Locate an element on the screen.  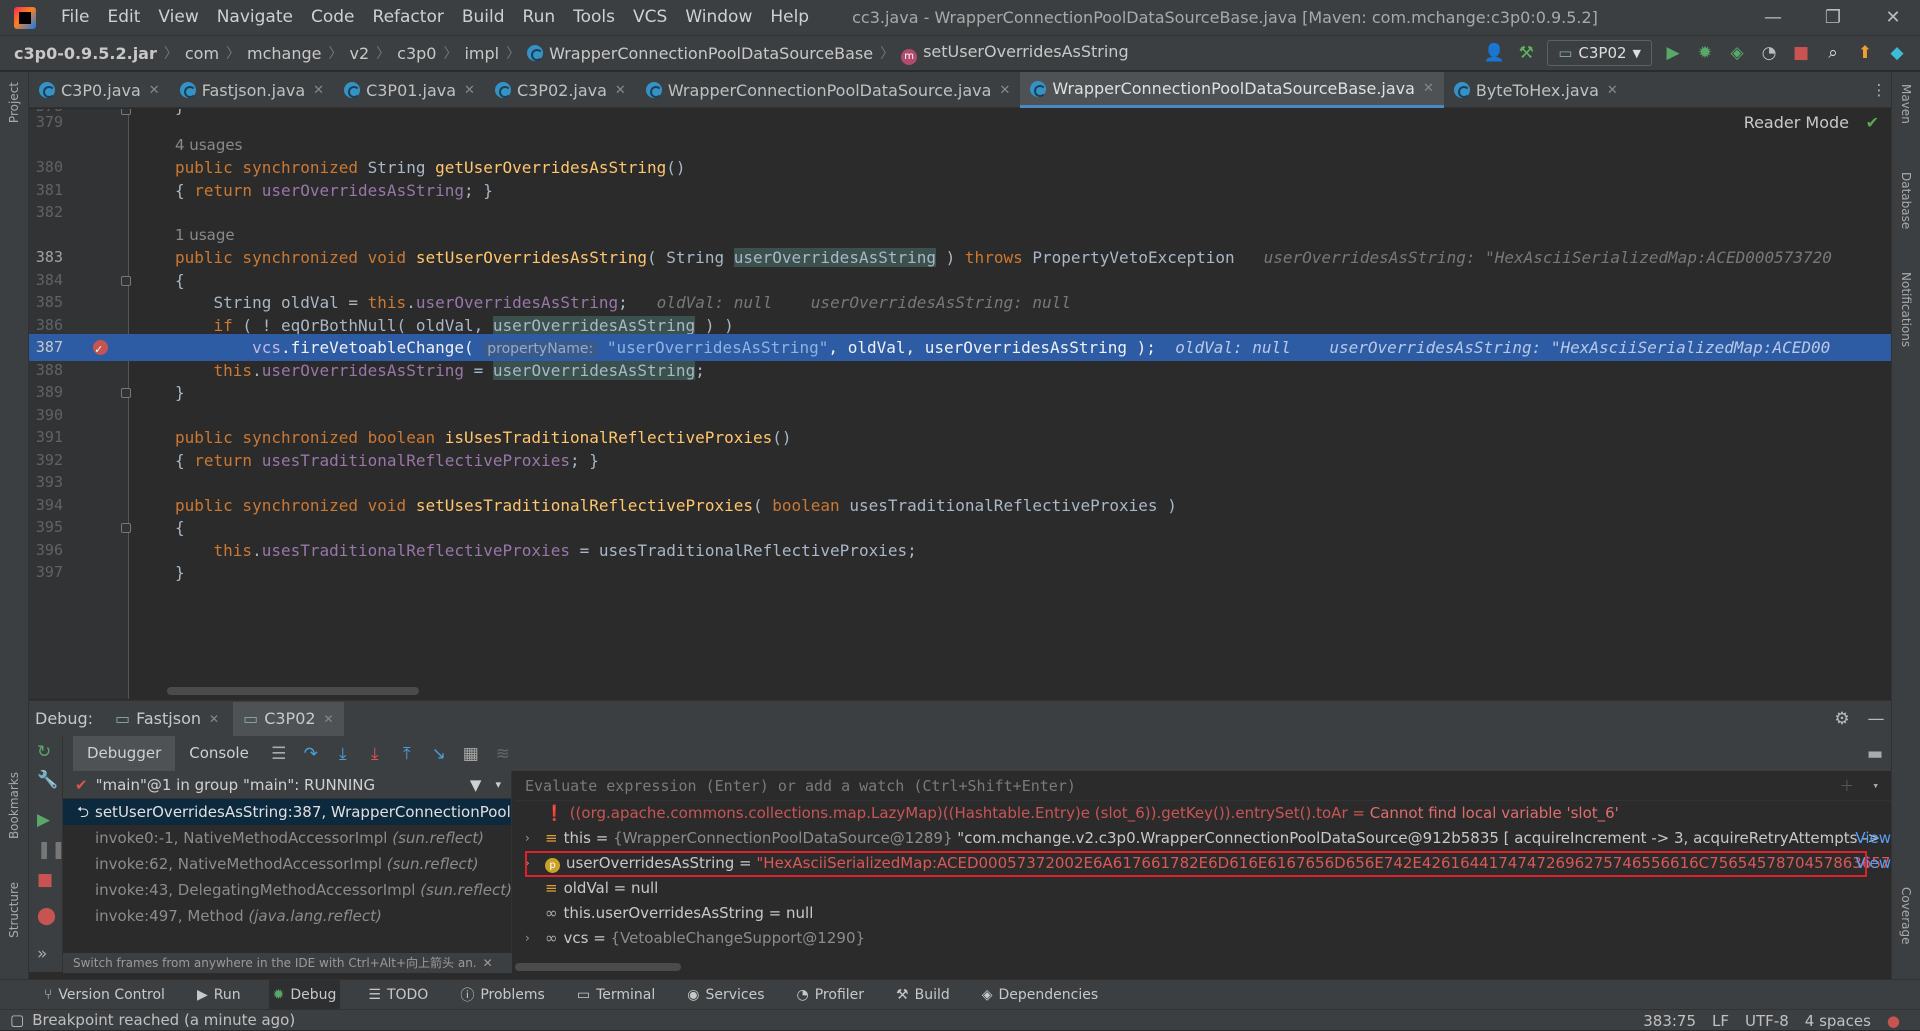
profiler-icon: ◔ is located at coordinates (1769, 53).